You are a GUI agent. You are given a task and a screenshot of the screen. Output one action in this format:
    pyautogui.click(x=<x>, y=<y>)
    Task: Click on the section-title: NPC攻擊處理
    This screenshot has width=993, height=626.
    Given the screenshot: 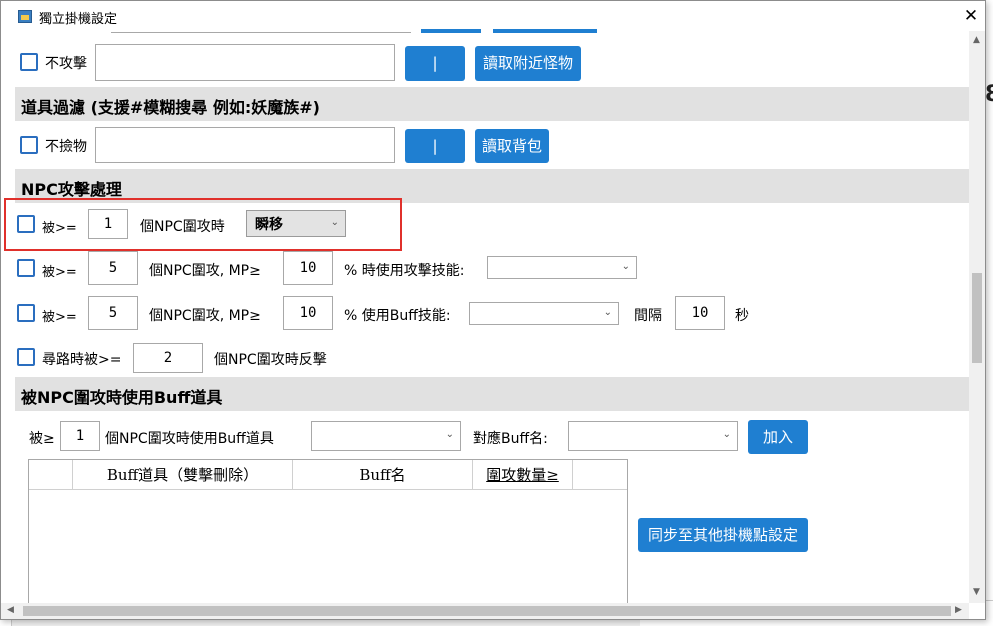 What is the action you would take?
    pyautogui.click(x=71, y=189)
    